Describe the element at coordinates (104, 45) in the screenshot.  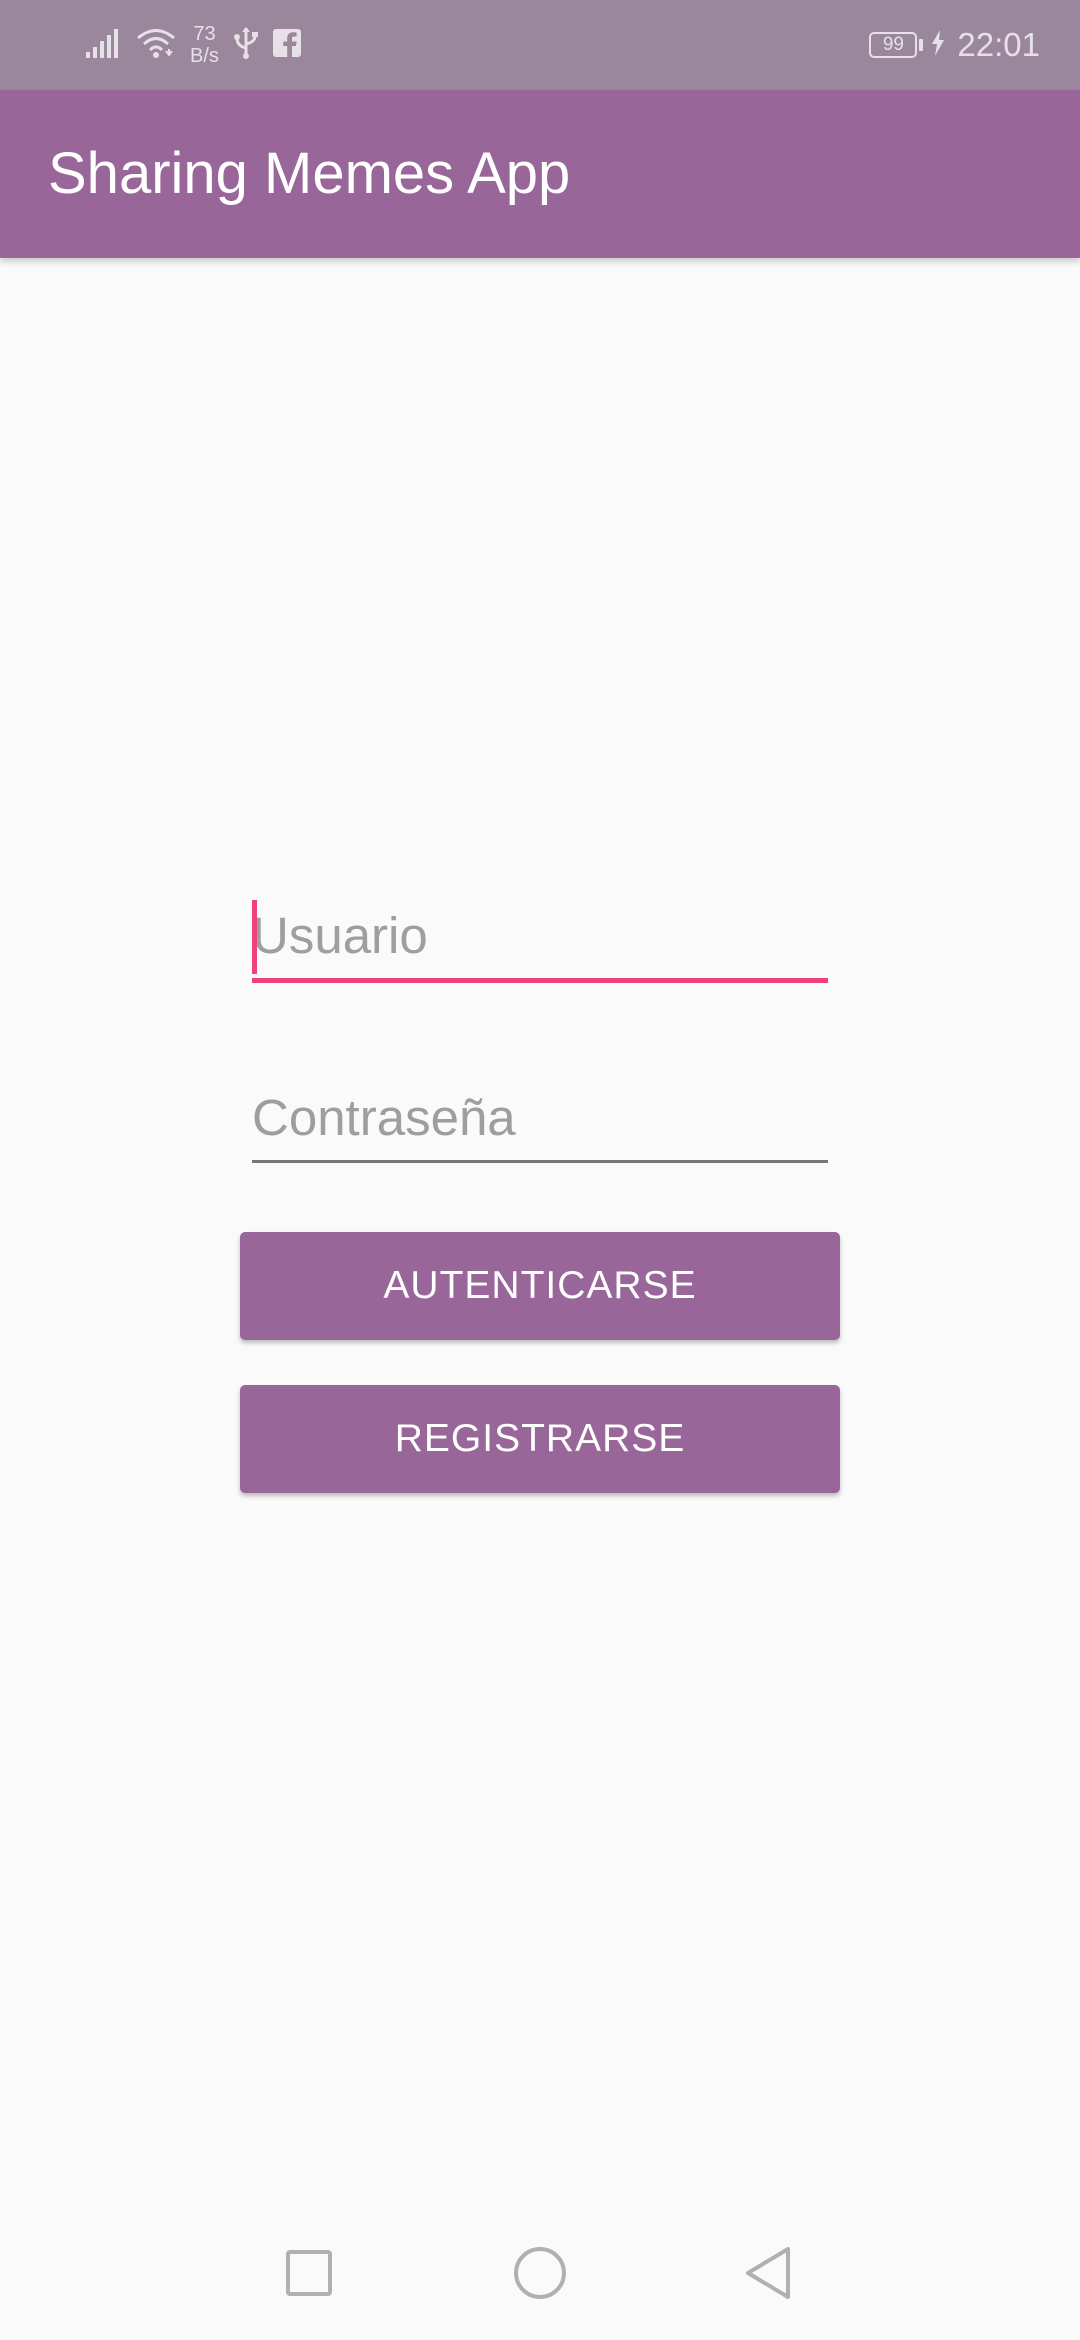
I see `signal-icon` at that location.